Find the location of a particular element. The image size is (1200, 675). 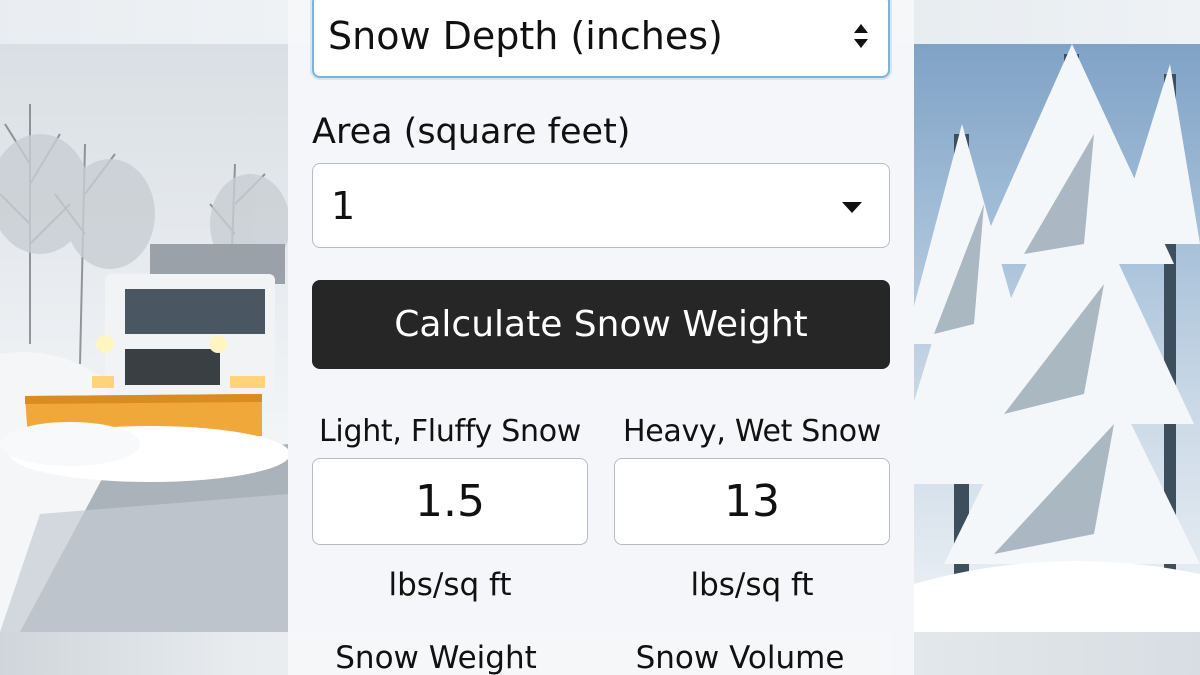

heavy-snow-result: Heavy, Wet Snow 13 lbs/sq ft is located at coordinates (752, 505).